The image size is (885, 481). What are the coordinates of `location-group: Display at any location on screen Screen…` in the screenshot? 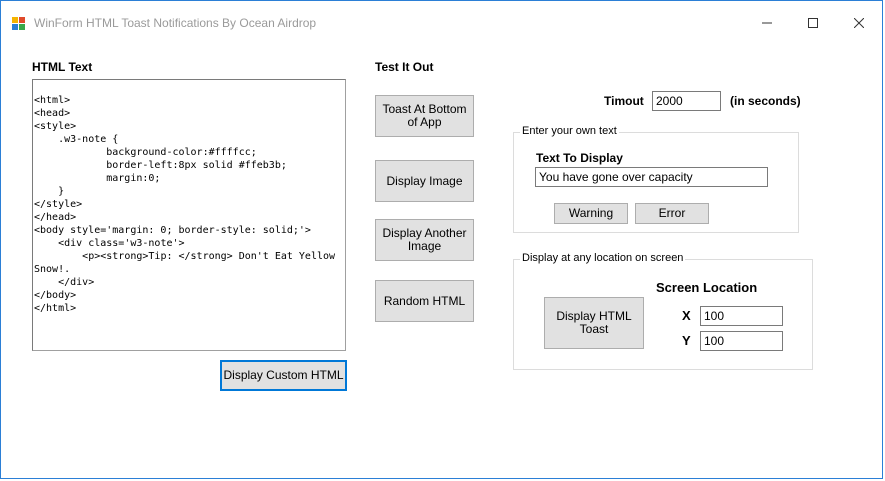 It's located at (663, 311).